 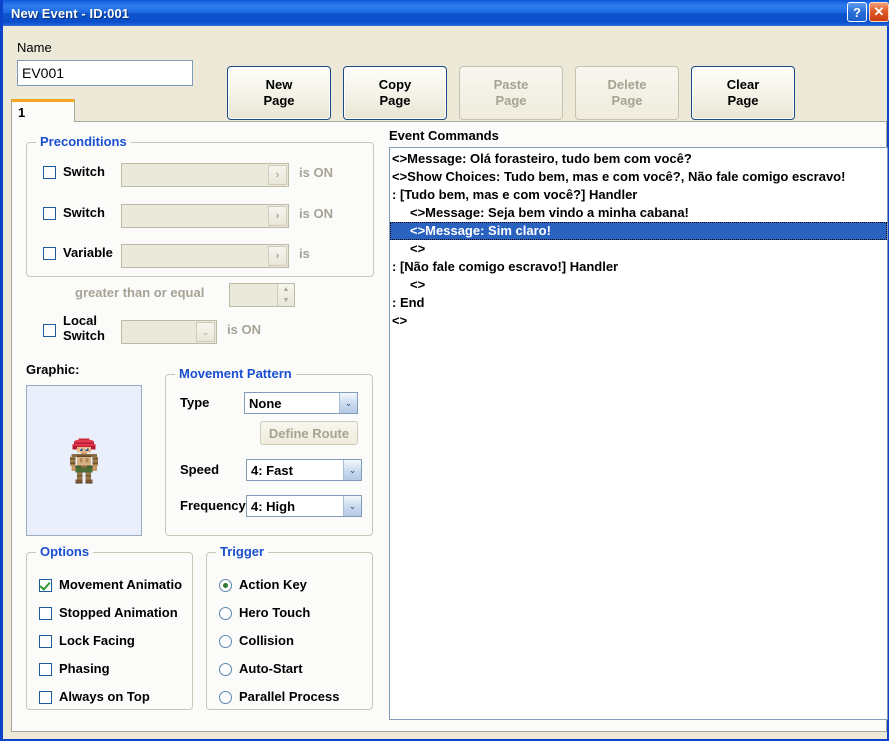 I want to click on precondition-switch2-checkbox, so click(x=49, y=213).